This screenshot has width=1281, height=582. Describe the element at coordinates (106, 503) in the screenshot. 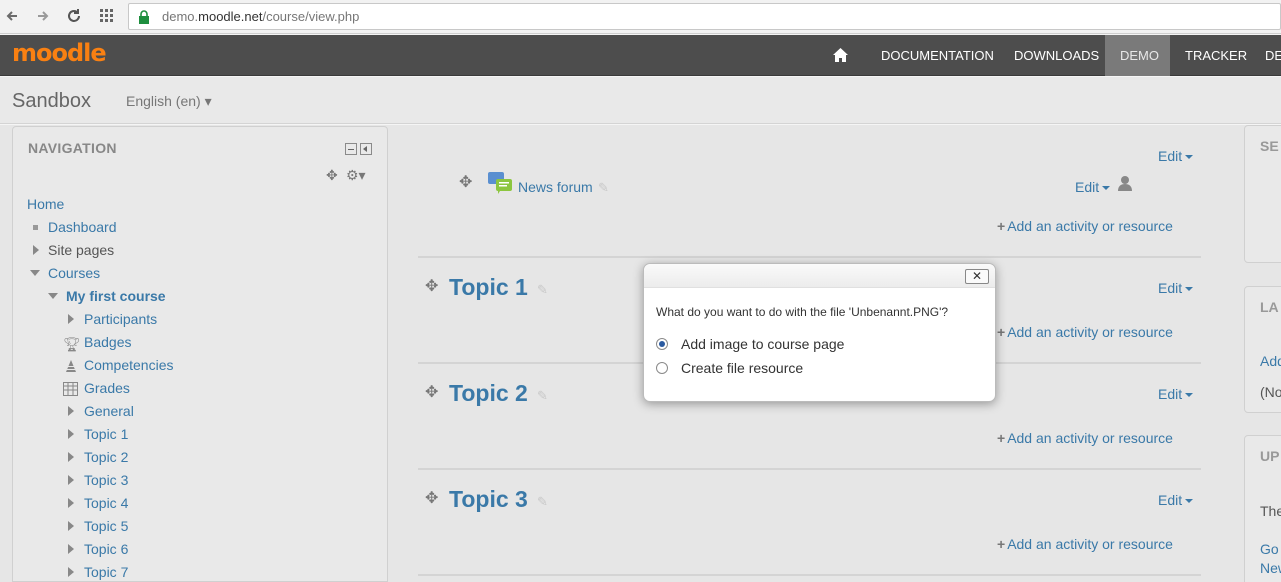

I see `nav-topic-4: Topic 4` at that location.